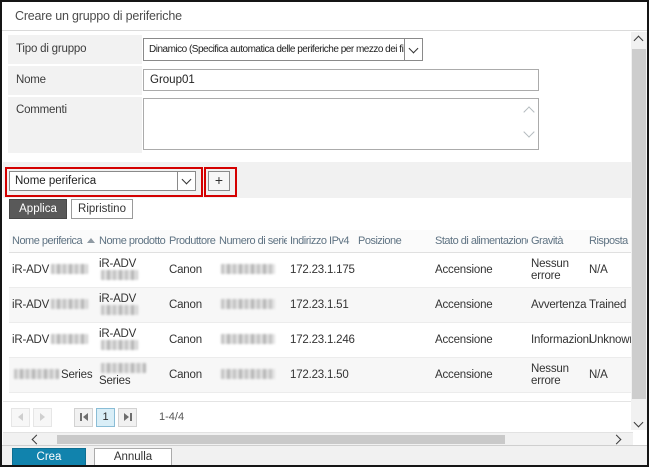 This screenshot has height=467, width=649. Describe the element at coordinates (91, 240) in the screenshot. I see `sort-ascending-icon` at that location.